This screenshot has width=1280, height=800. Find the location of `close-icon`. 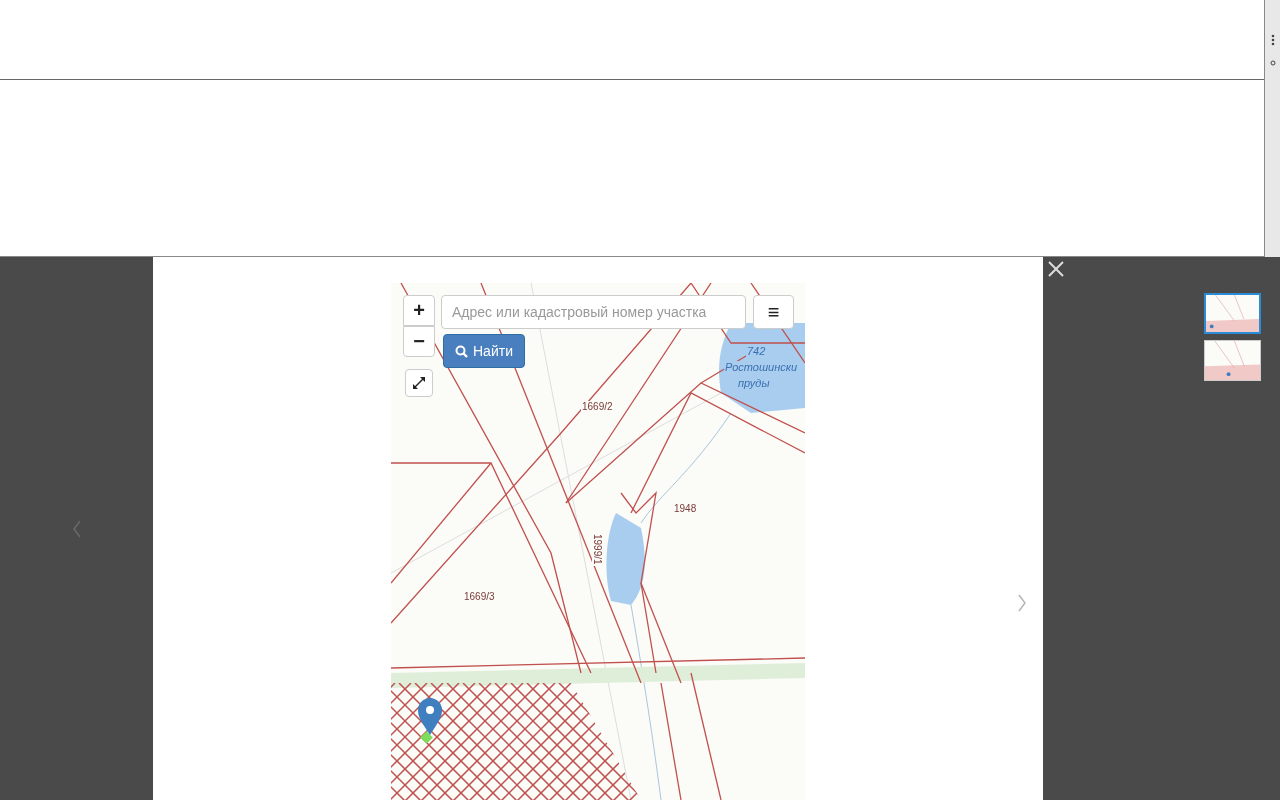

close-icon is located at coordinates (1056, 269).